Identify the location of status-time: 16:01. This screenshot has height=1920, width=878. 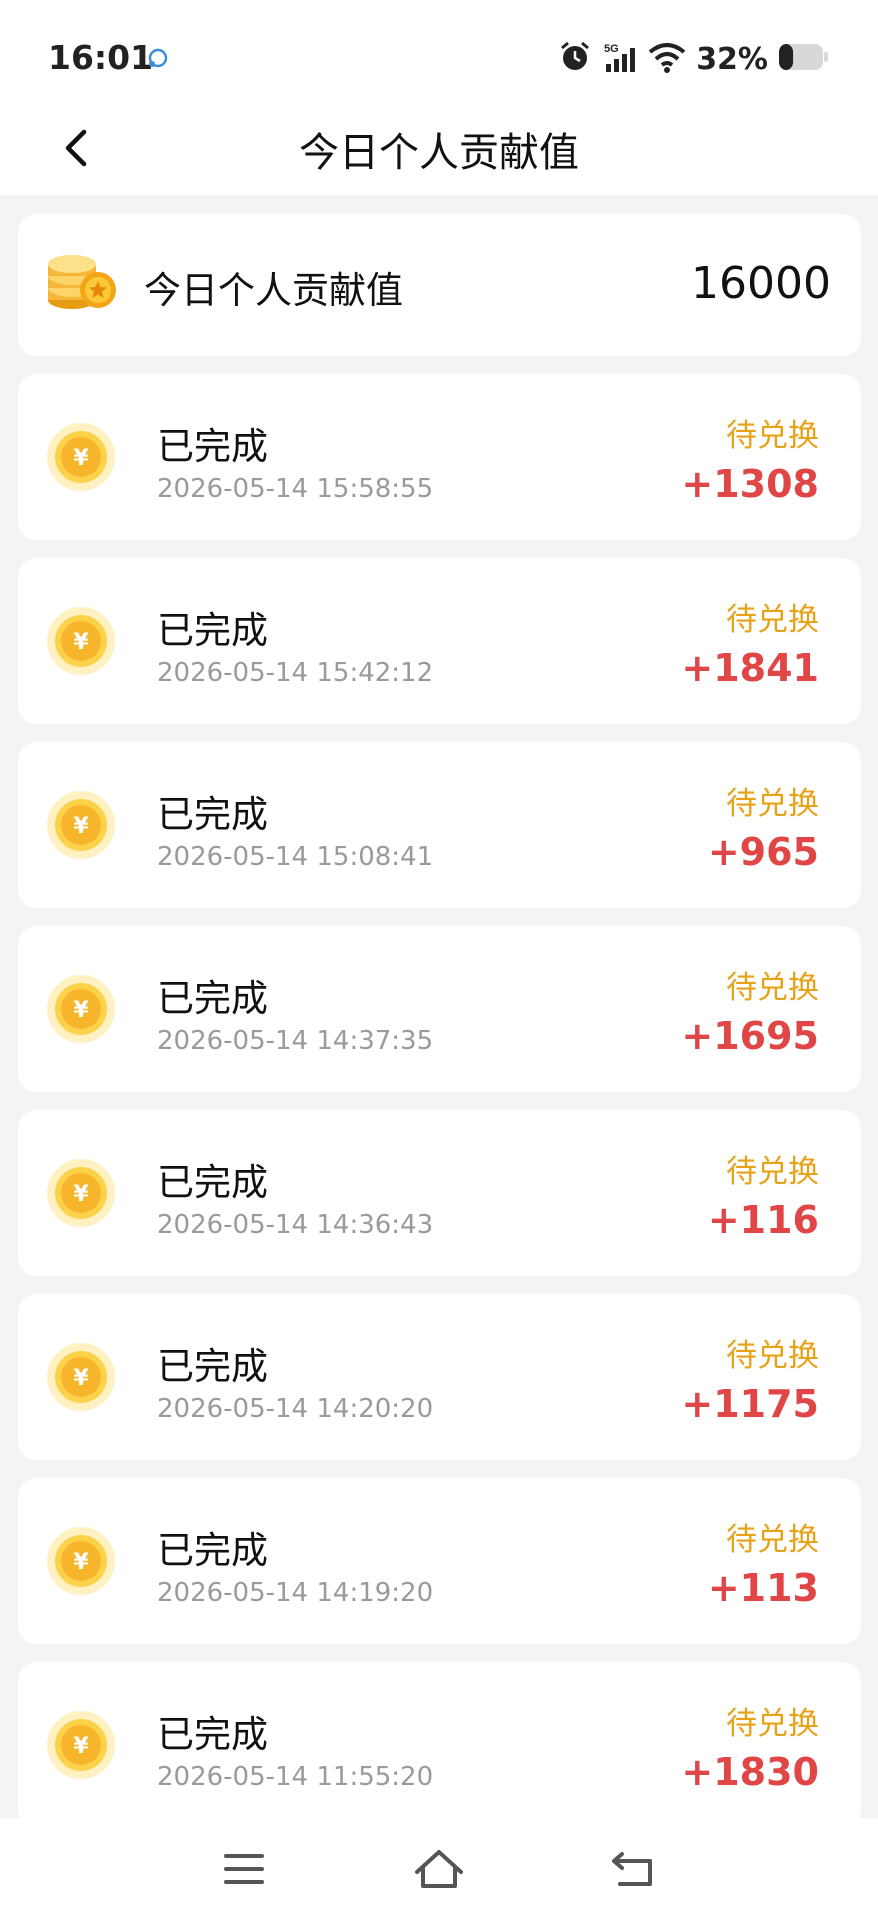
(101, 57).